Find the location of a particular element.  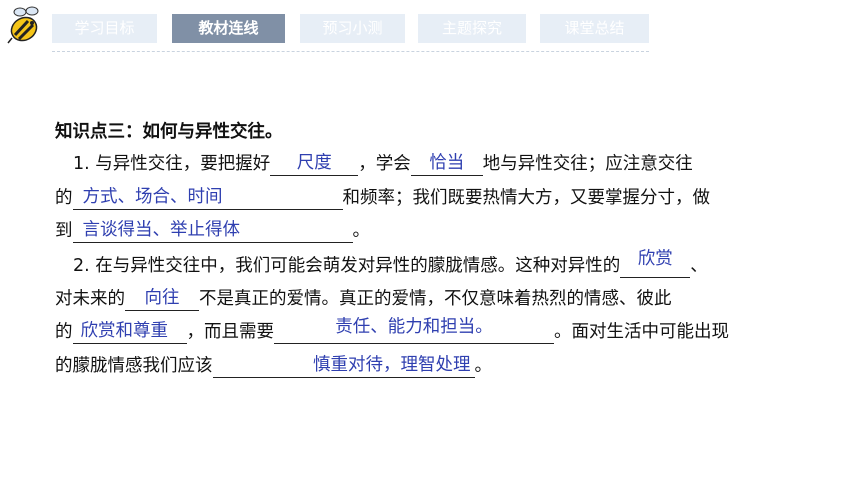

tab-divider is located at coordinates (350, 51).